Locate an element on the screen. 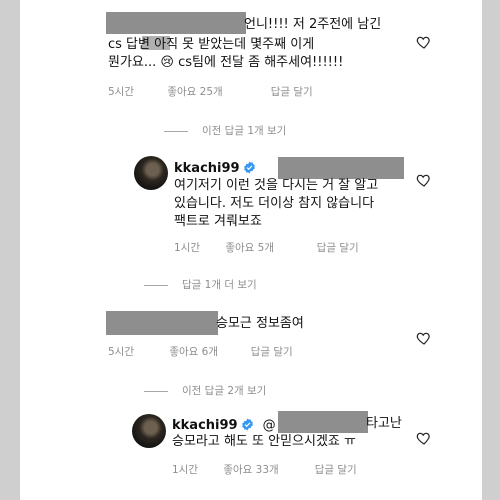 The width and height of the screenshot is (500, 500). comment-4-line-2: 승모라고 해도 또 안믿으시겠죠 ㅠ is located at coordinates (264, 441).